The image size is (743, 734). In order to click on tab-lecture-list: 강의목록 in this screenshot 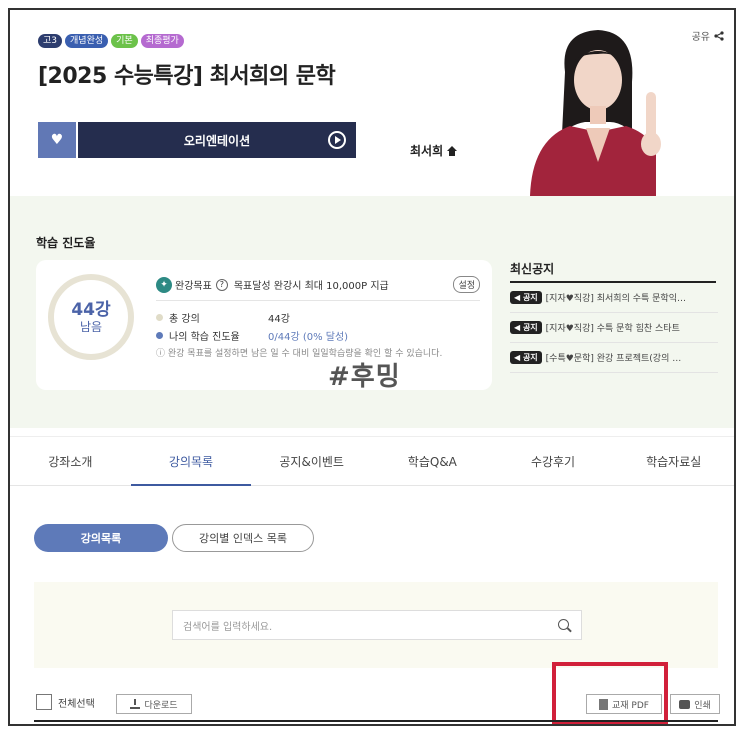, I will do `click(191, 461)`.